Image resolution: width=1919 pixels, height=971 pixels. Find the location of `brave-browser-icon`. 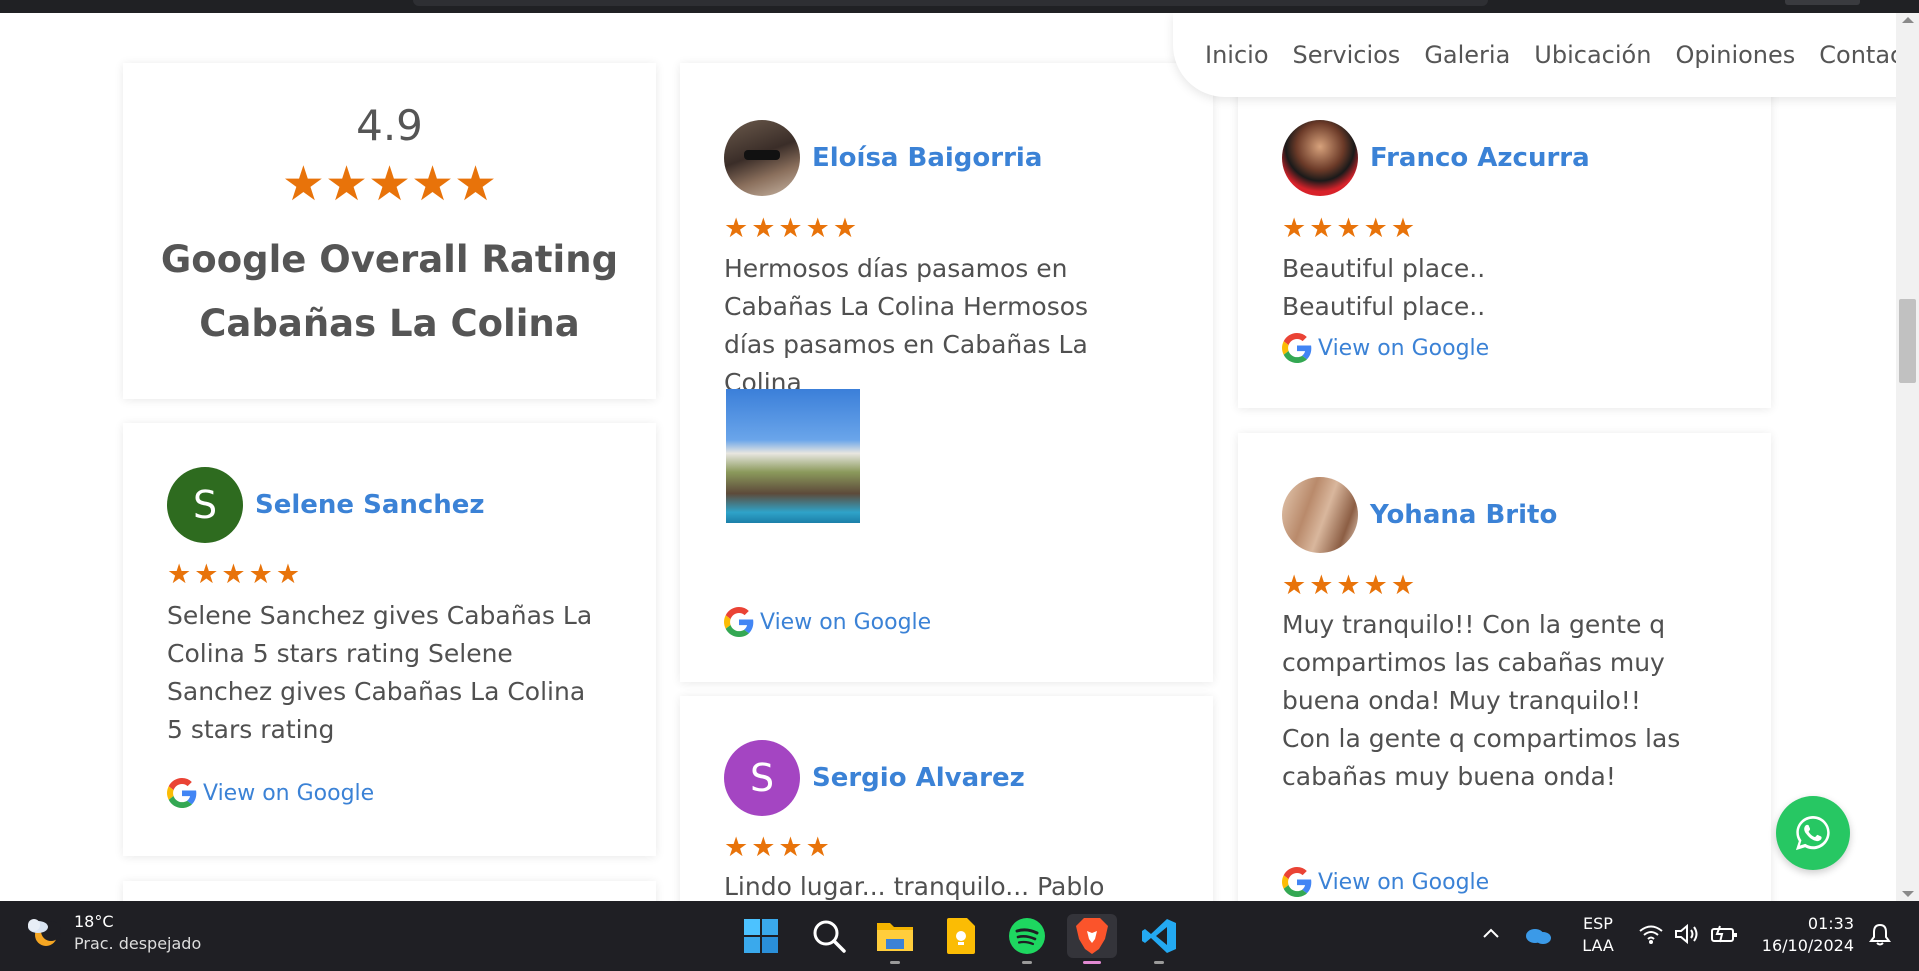

brave-browser-icon is located at coordinates (1092, 936).